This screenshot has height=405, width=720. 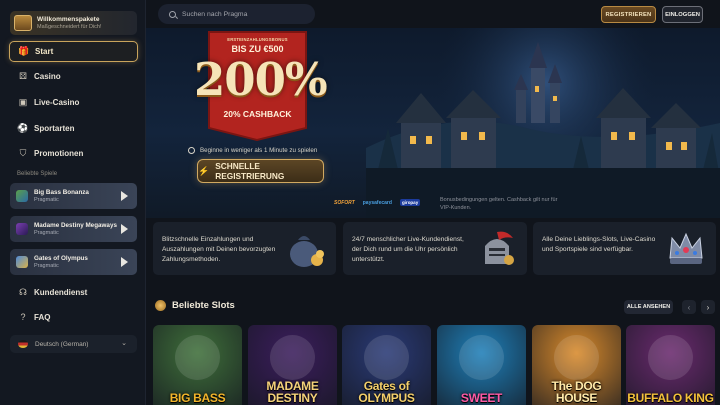 I want to click on carousel-prev-button: ‹, so click(x=689, y=307).